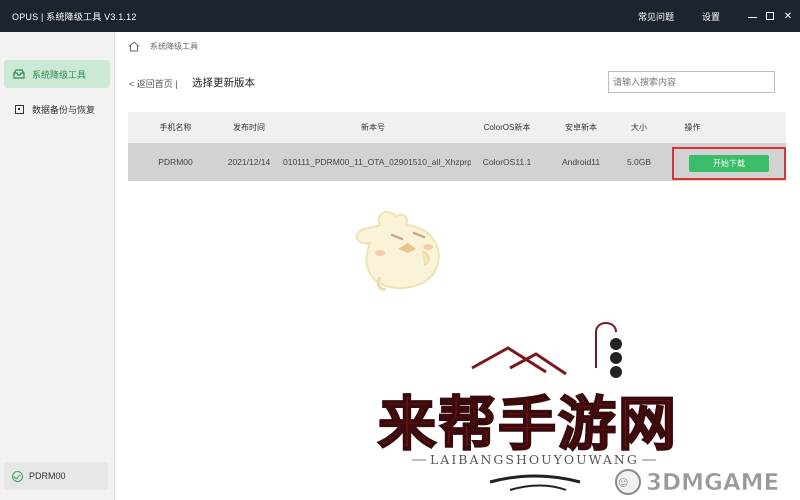  I want to click on search-input, so click(691, 82).